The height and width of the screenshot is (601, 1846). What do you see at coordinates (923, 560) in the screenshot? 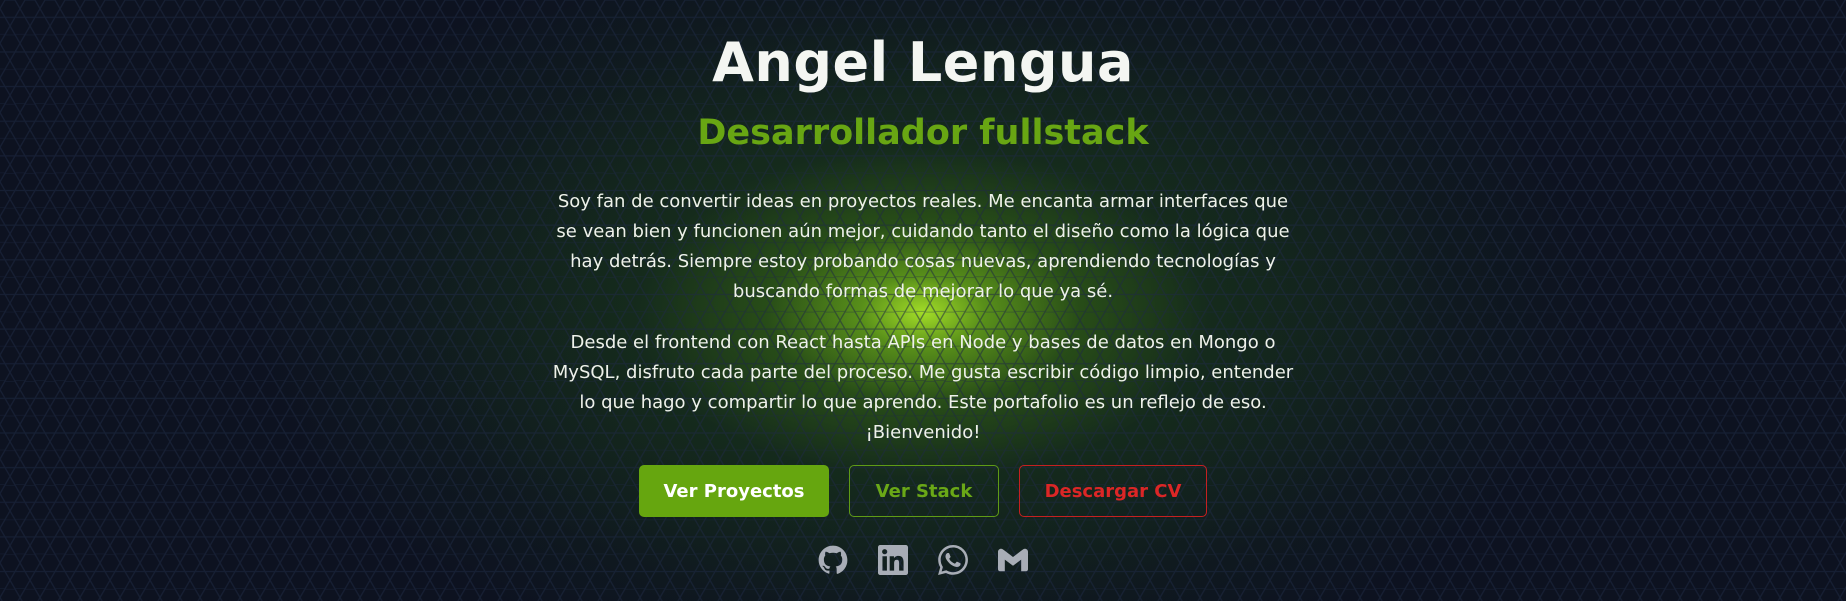
I see `social-links` at bounding box center [923, 560].